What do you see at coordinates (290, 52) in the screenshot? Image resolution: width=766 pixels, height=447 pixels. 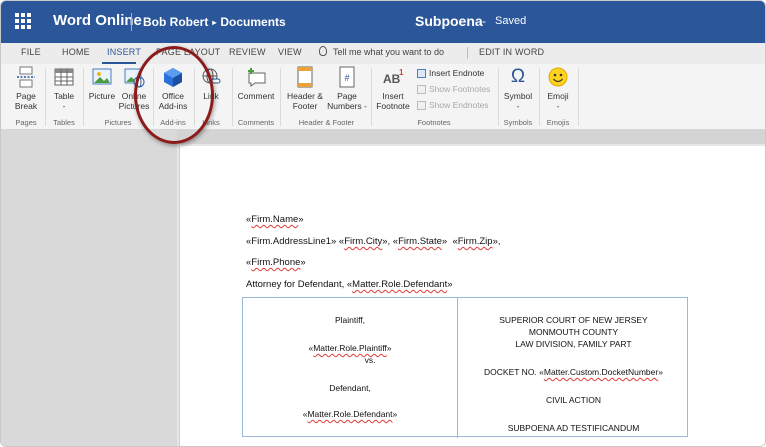 I see `tab-view: VIEW` at bounding box center [290, 52].